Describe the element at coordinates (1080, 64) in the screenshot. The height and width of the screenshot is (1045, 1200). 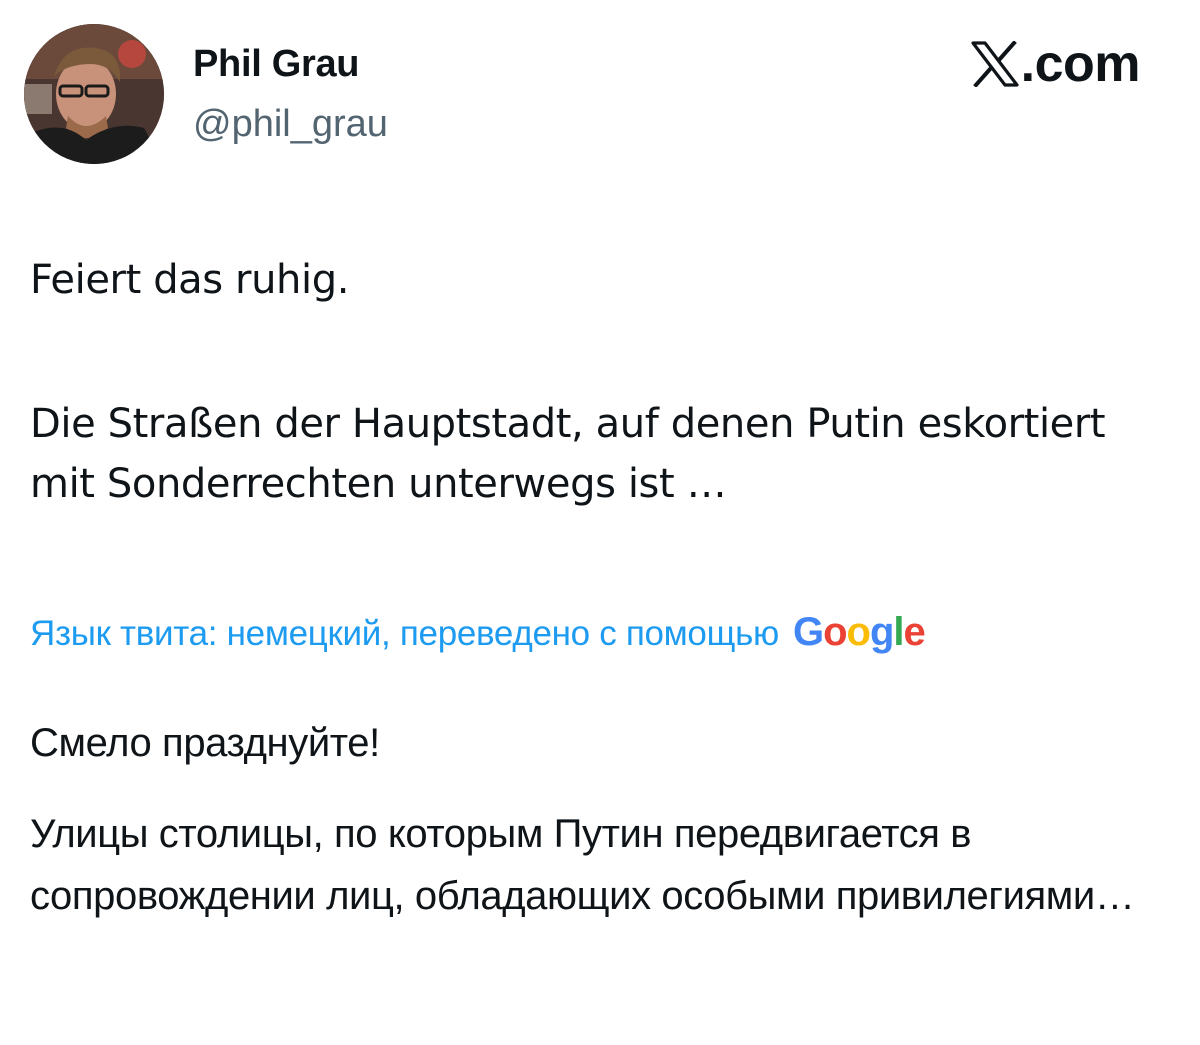
I see `brand-domain-text: .com` at that location.